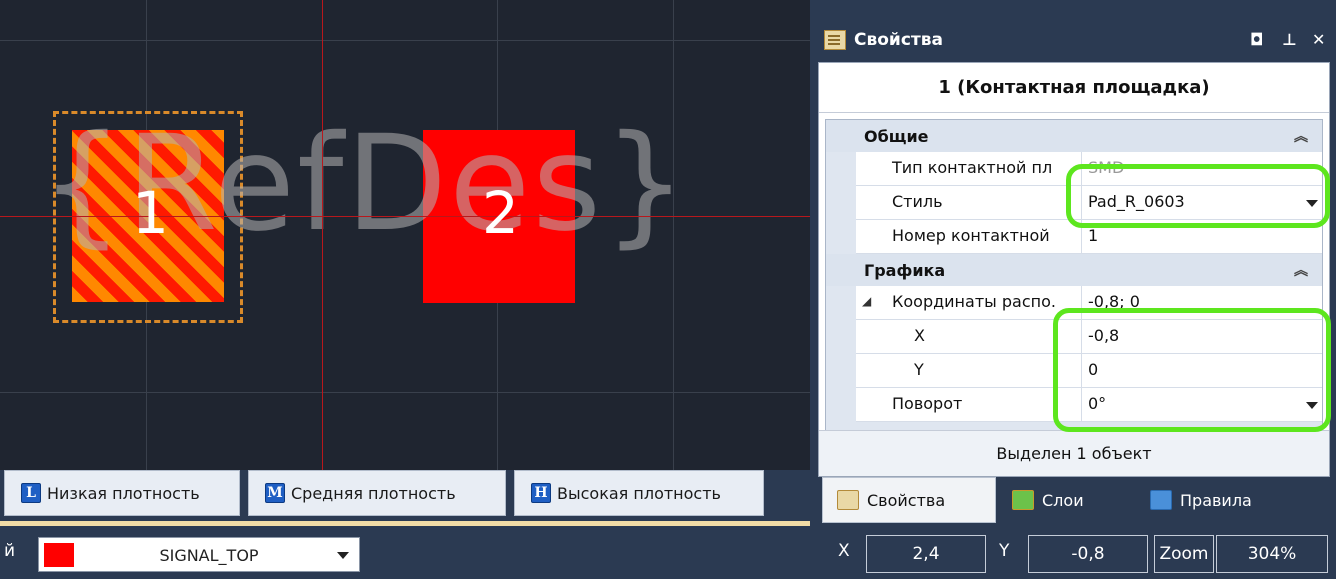 Image resolution: width=1336 pixels, height=579 pixels. I want to click on zoom-value: 304%, so click(1272, 554).